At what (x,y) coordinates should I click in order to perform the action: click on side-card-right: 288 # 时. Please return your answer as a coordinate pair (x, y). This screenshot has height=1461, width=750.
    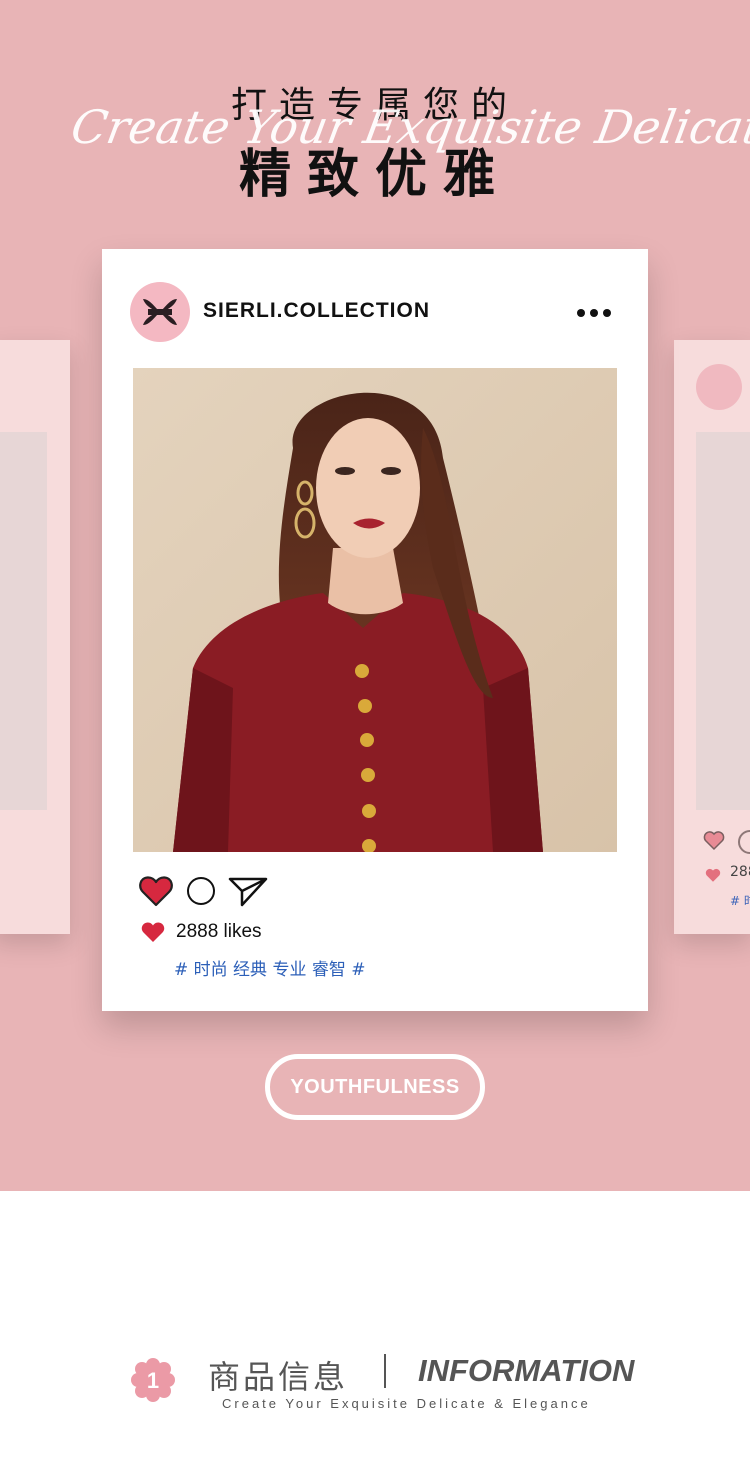
    Looking at the image, I should click on (712, 637).